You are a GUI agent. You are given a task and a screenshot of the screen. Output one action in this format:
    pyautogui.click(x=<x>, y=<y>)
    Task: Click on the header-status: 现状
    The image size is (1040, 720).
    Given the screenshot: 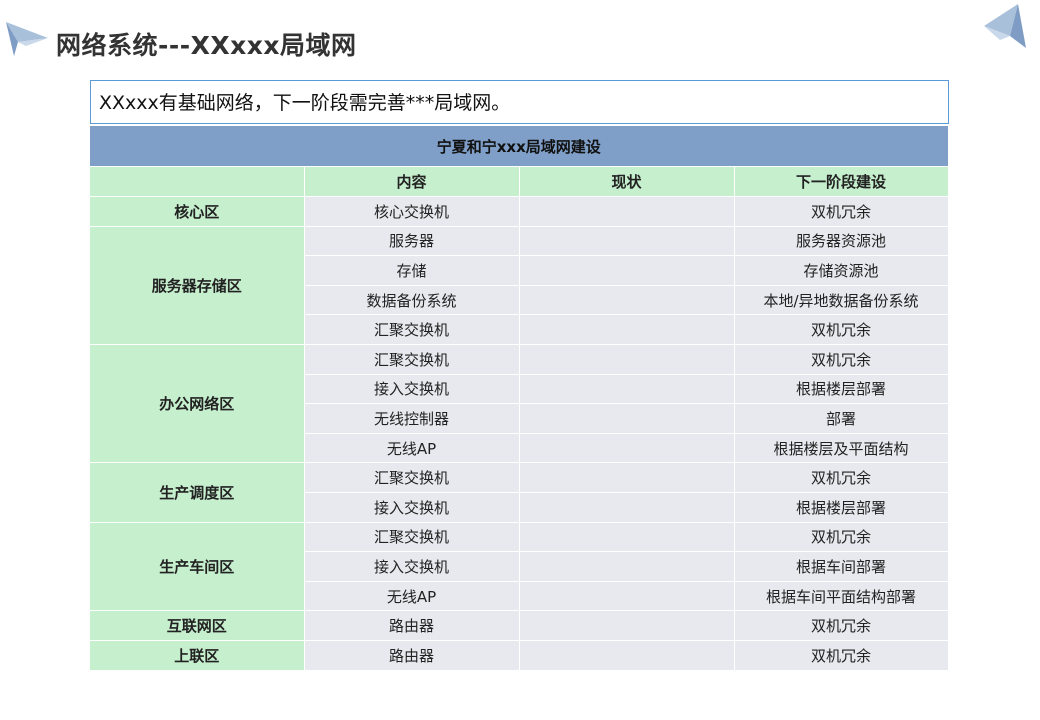 What is the action you would take?
    pyautogui.click(x=627, y=181)
    